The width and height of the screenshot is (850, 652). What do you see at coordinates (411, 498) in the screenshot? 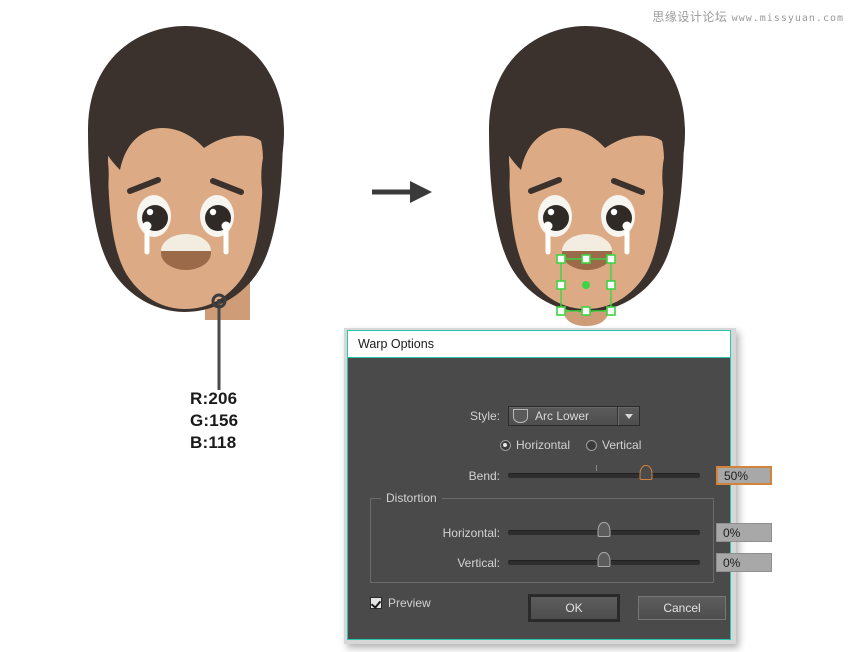
I see `distortion-group-label: Distortion` at bounding box center [411, 498].